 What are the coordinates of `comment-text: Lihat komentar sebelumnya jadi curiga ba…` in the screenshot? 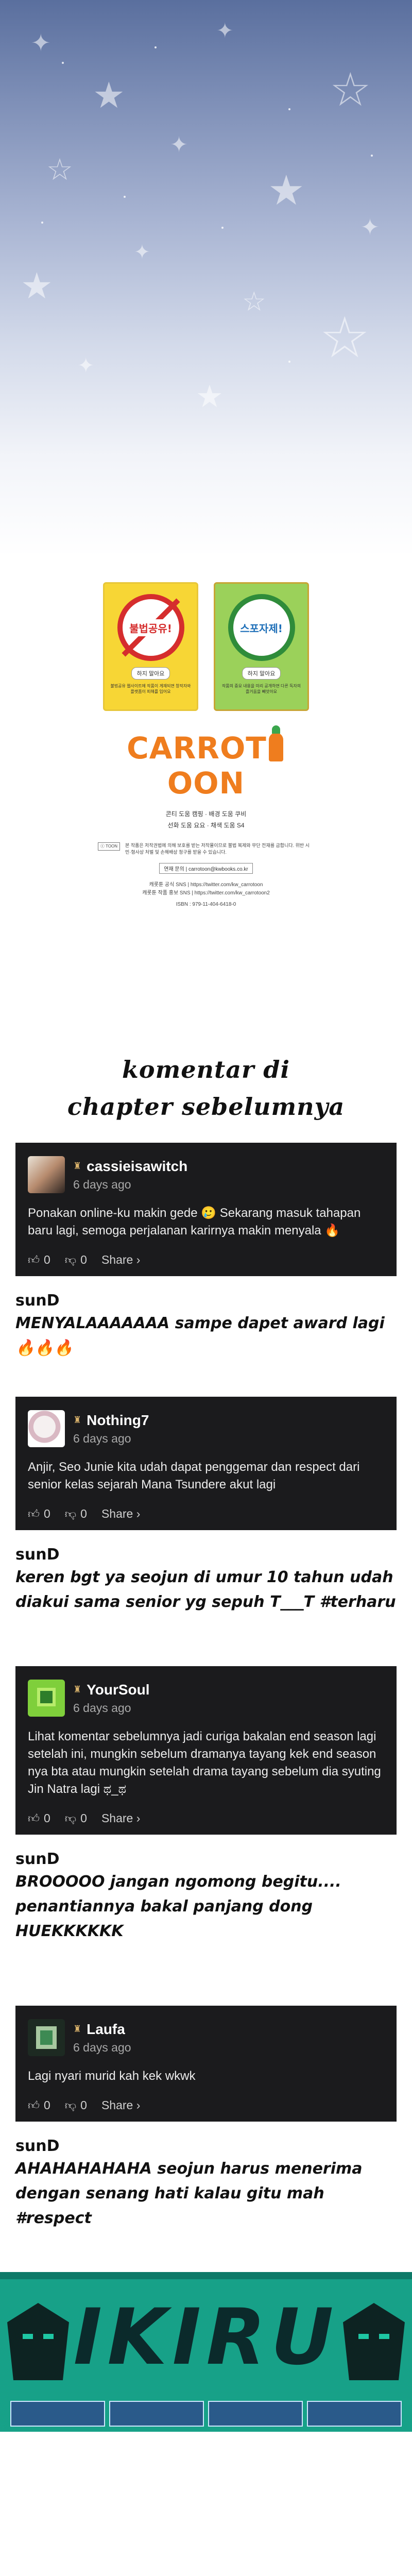 It's located at (204, 1763).